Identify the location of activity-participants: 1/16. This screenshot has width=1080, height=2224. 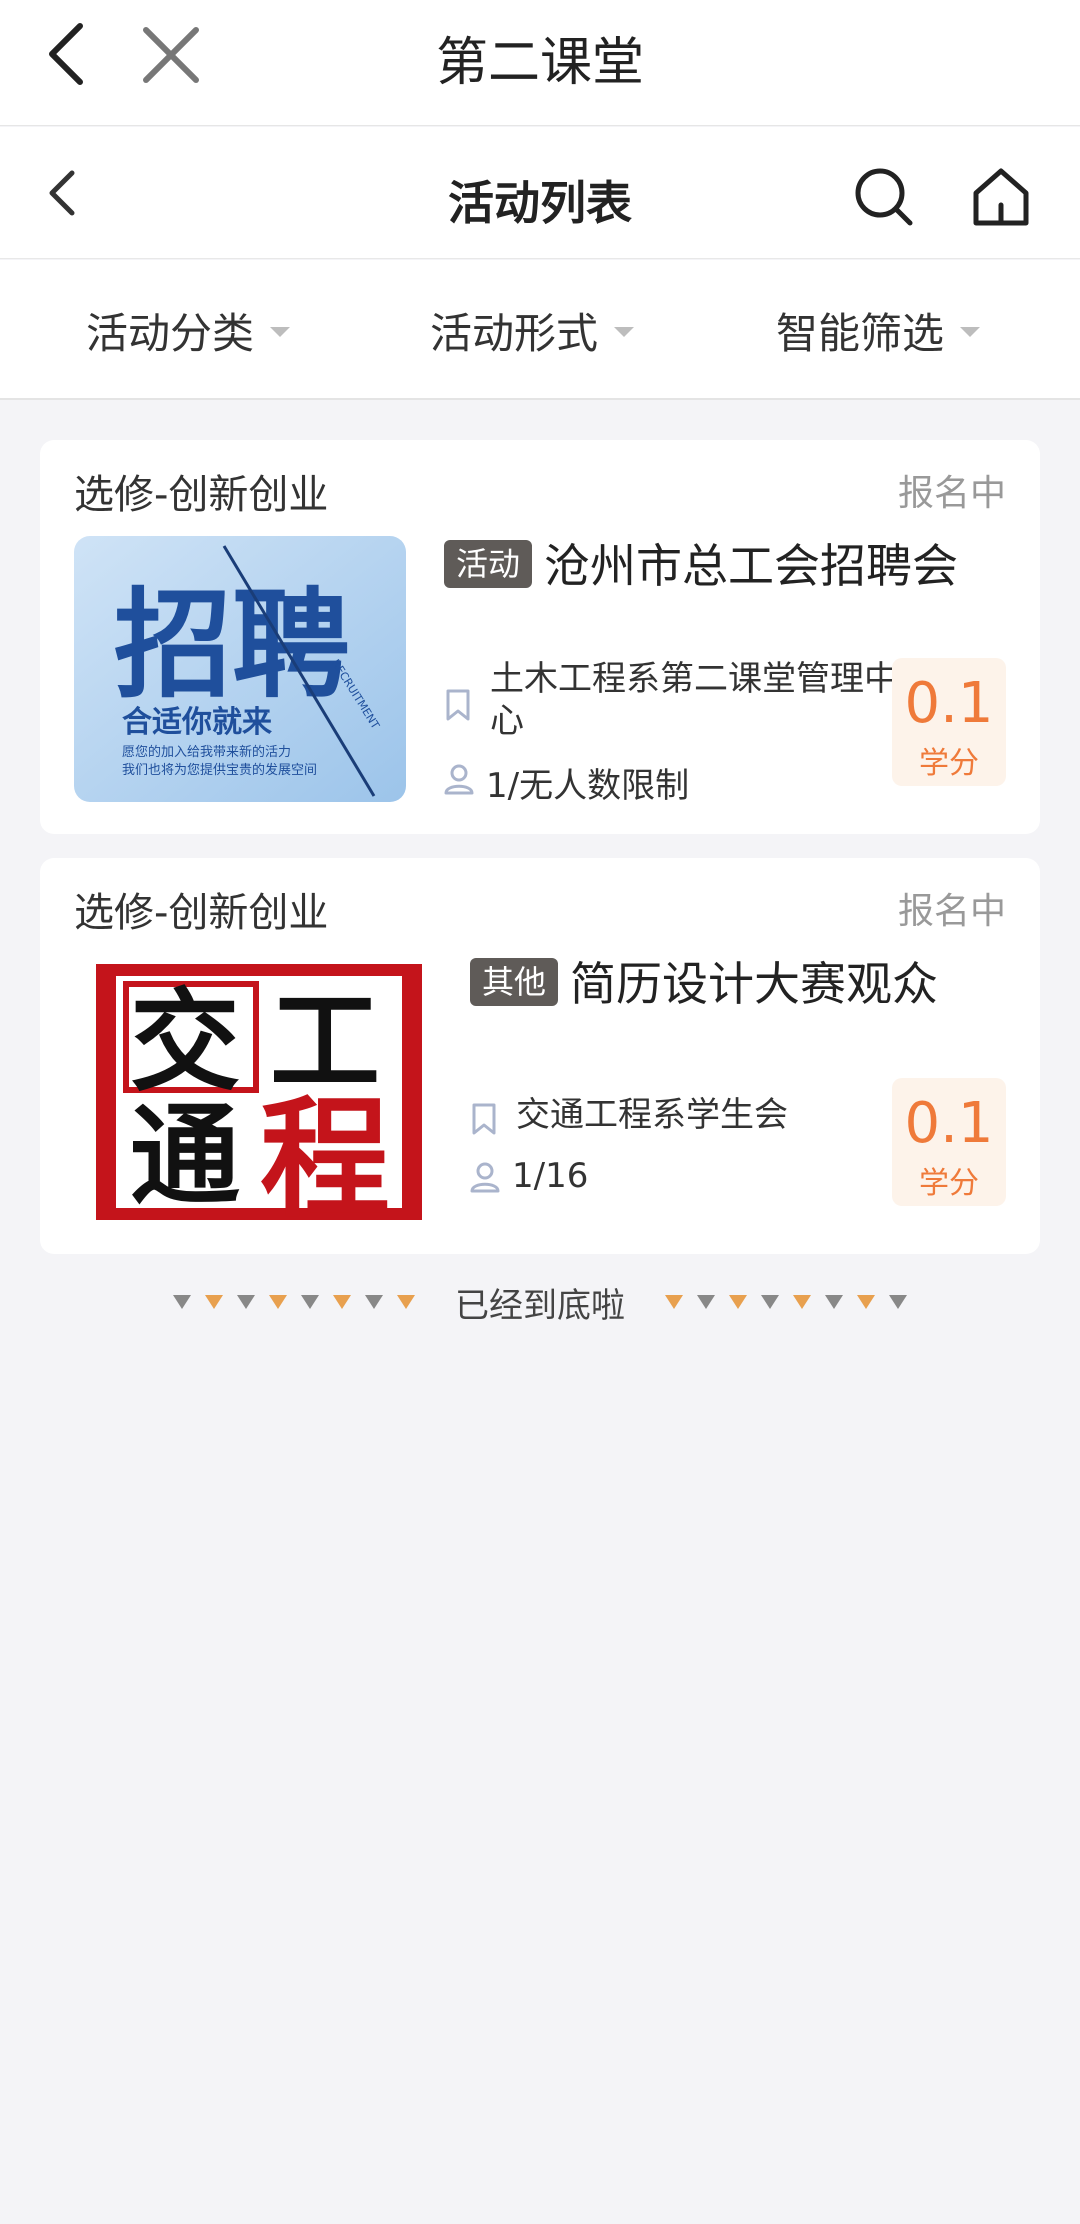
(550, 1176).